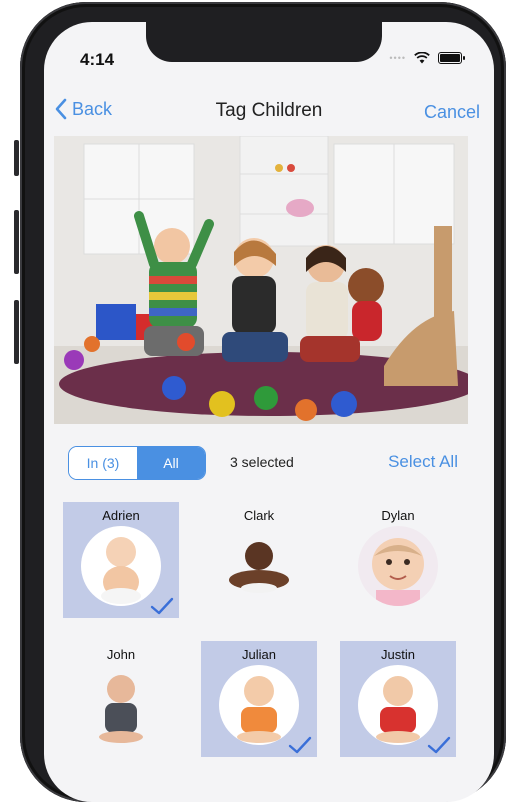 This screenshot has height=802, width=508. I want to click on child-name: Adrien, so click(121, 515).